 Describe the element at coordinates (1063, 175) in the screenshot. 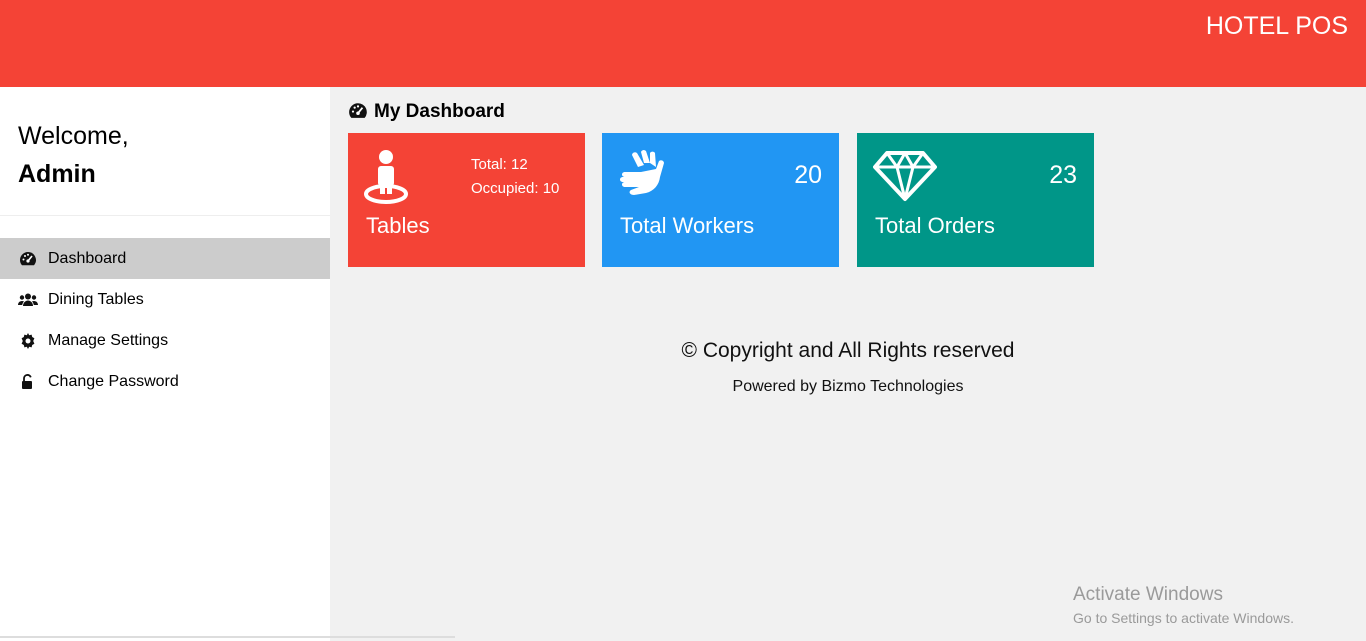

I see `orders-count: 23` at that location.